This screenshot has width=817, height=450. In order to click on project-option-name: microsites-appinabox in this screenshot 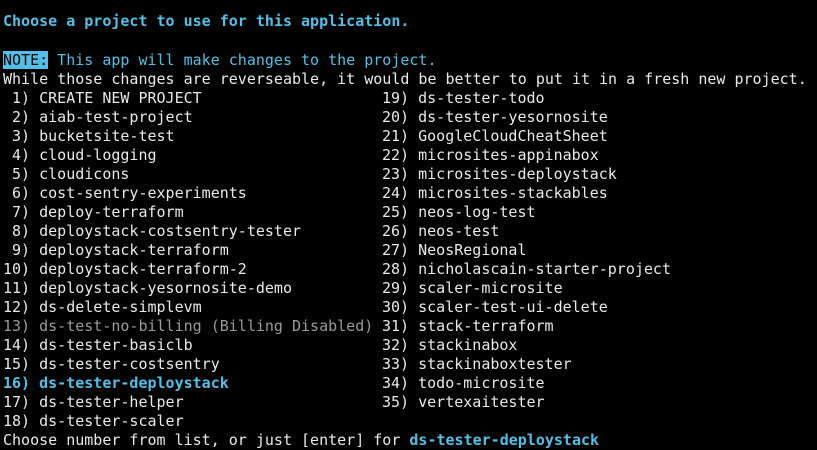, I will do `click(508, 155)`.